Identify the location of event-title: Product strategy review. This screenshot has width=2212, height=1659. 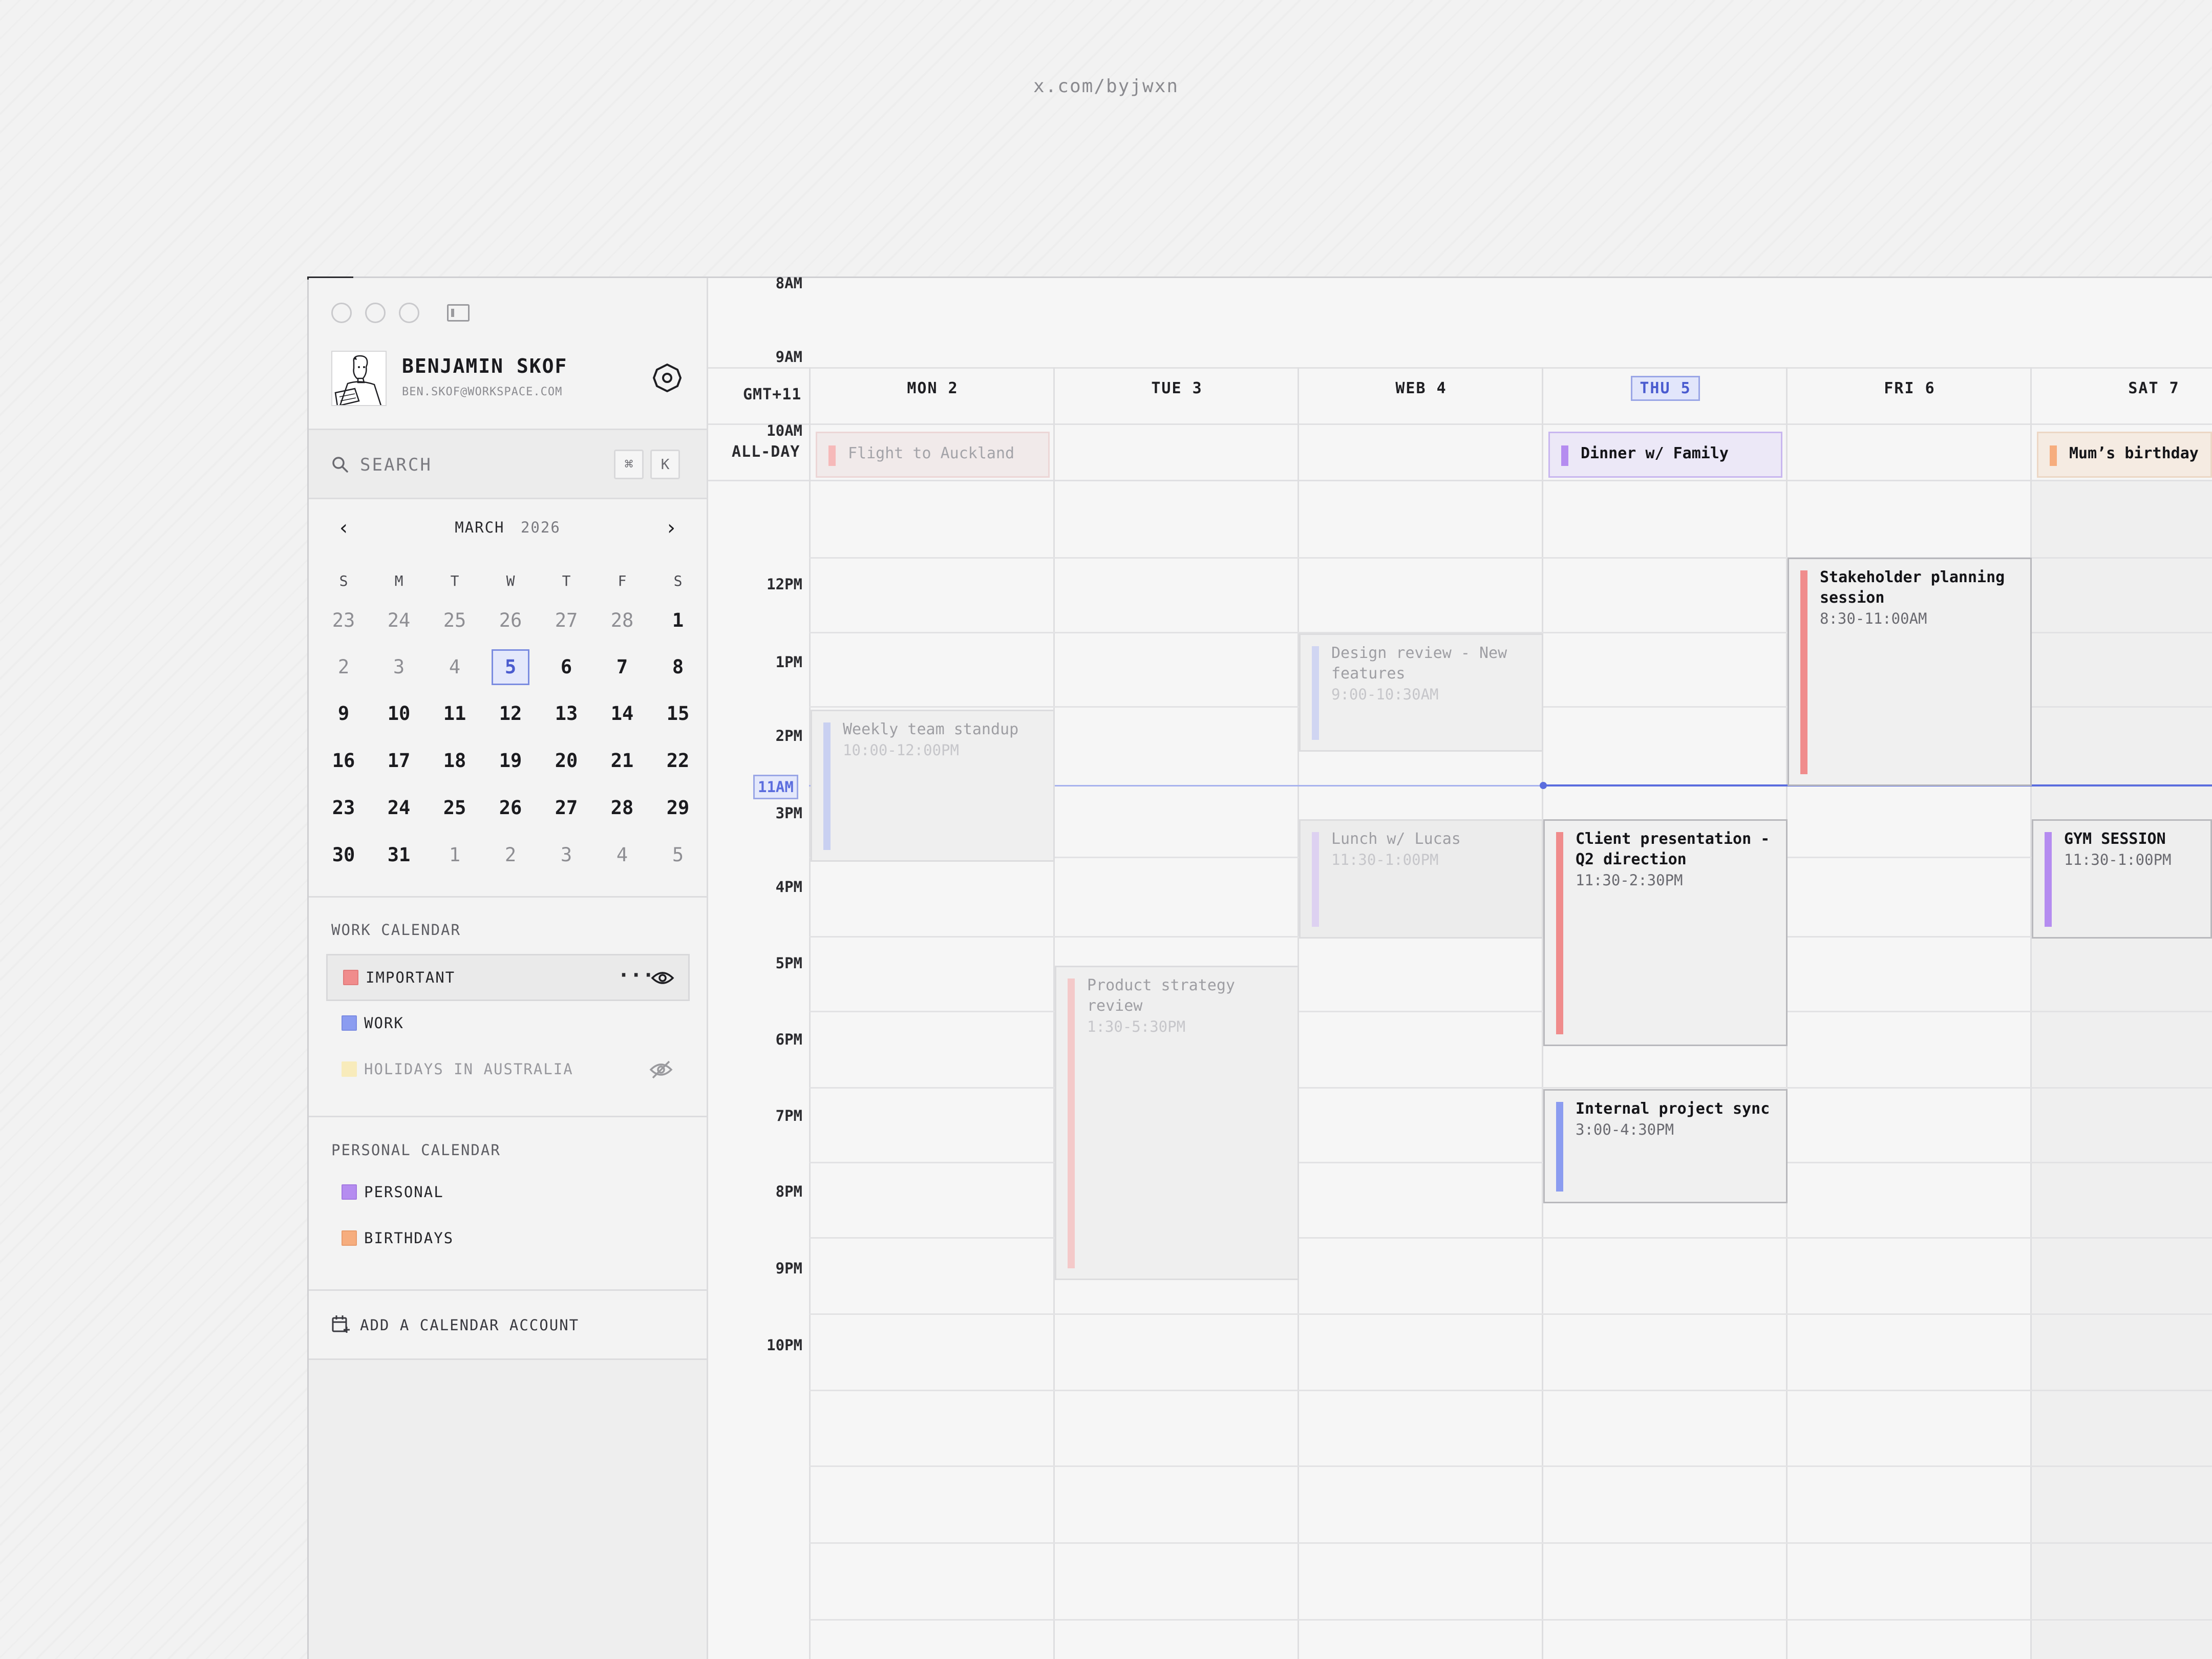
(1161, 996).